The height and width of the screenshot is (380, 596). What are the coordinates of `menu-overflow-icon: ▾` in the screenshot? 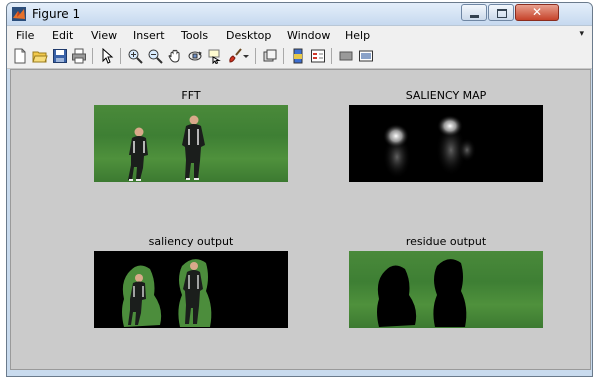 It's located at (581, 34).